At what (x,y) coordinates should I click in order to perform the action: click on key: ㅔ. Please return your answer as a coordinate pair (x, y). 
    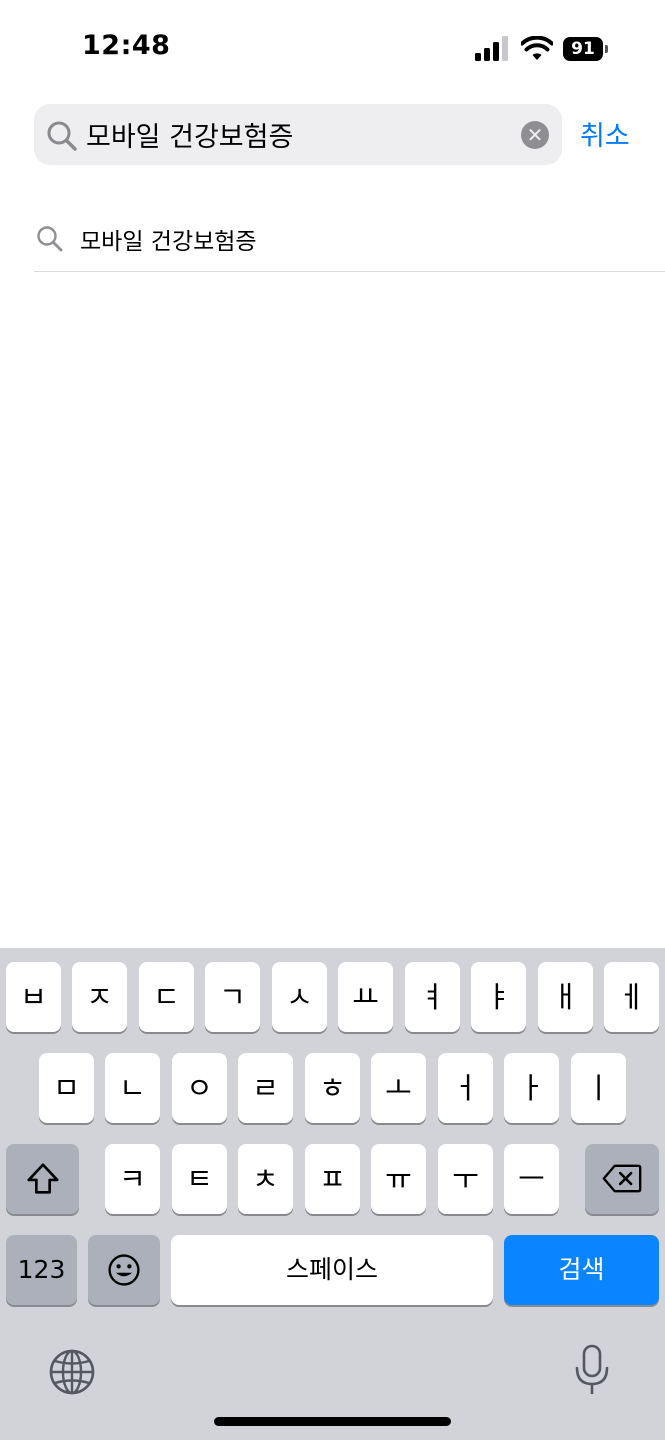
    Looking at the image, I should click on (631, 997).